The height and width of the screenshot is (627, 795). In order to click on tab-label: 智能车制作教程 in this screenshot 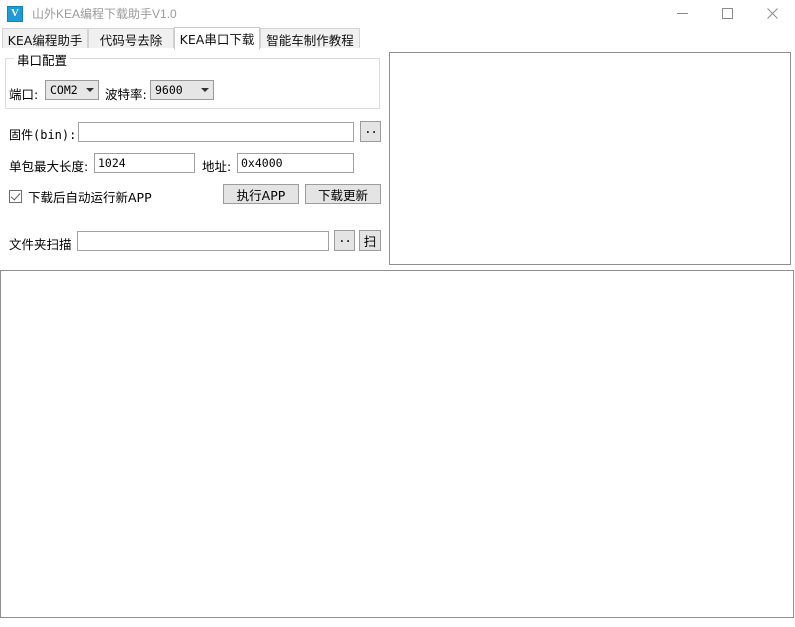, I will do `click(310, 40)`.